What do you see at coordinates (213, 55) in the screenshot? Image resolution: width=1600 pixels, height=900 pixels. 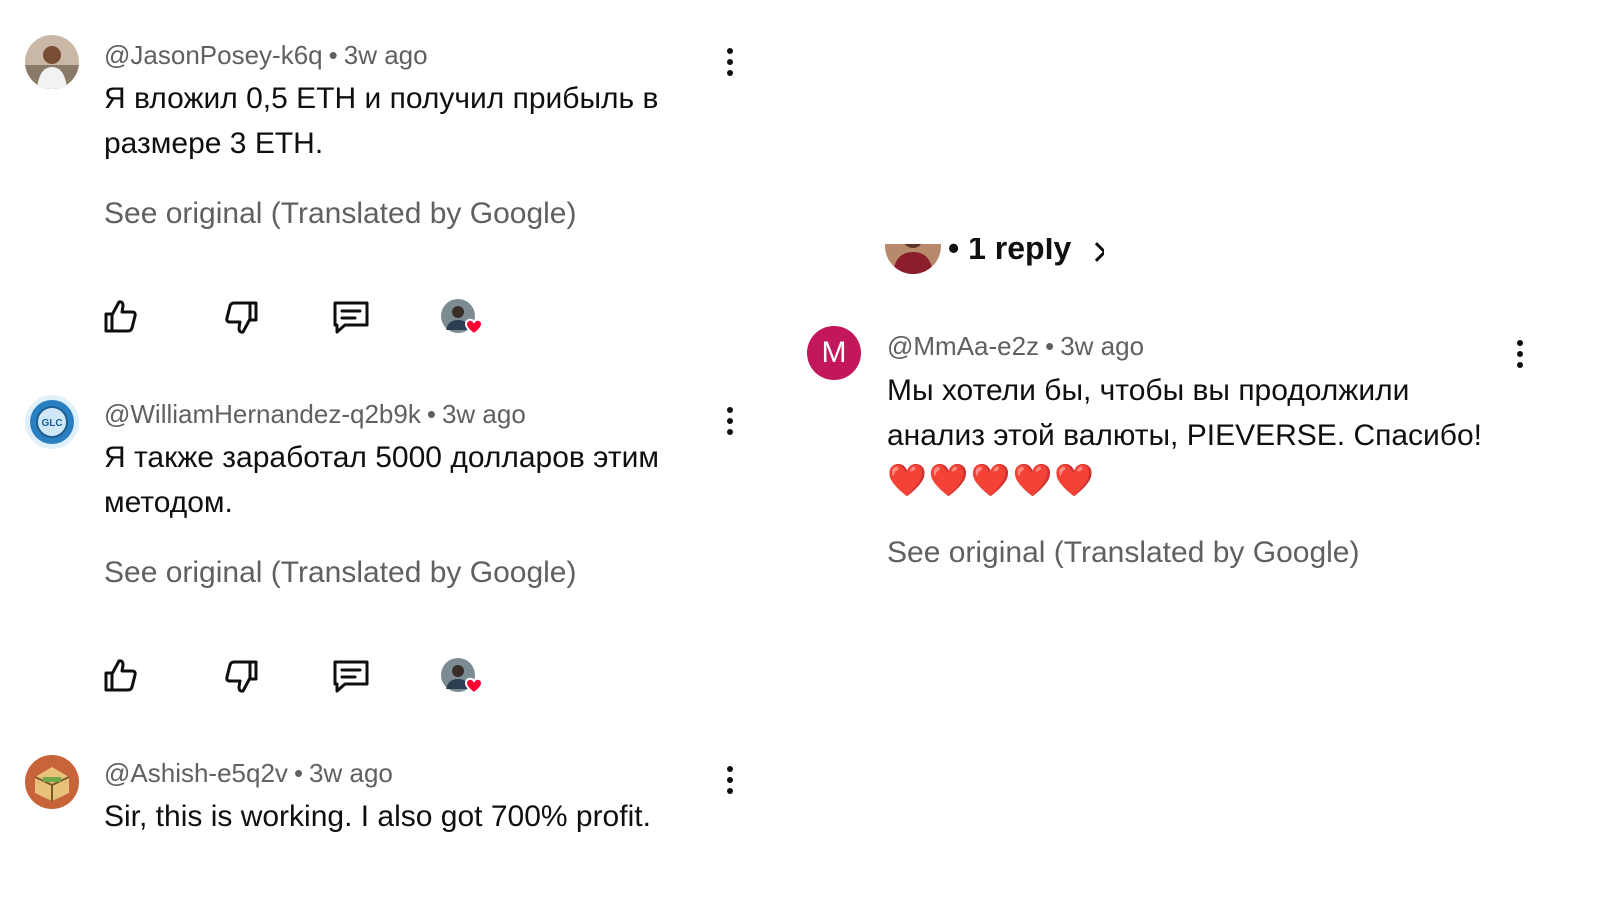 I see `comment-author: @JasonPosey-k6q` at bounding box center [213, 55].